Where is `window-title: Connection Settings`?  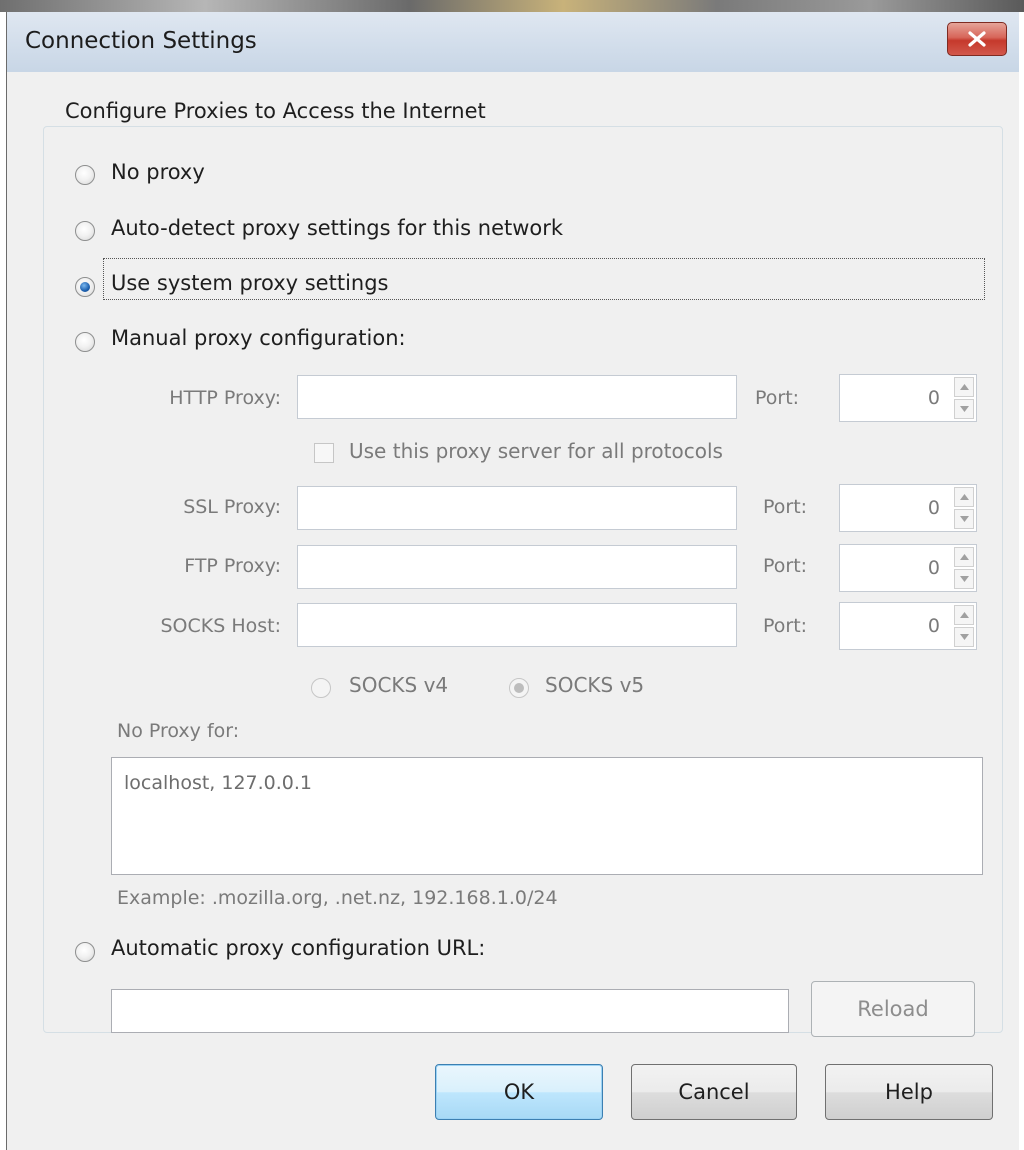 window-title: Connection Settings is located at coordinates (141, 41).